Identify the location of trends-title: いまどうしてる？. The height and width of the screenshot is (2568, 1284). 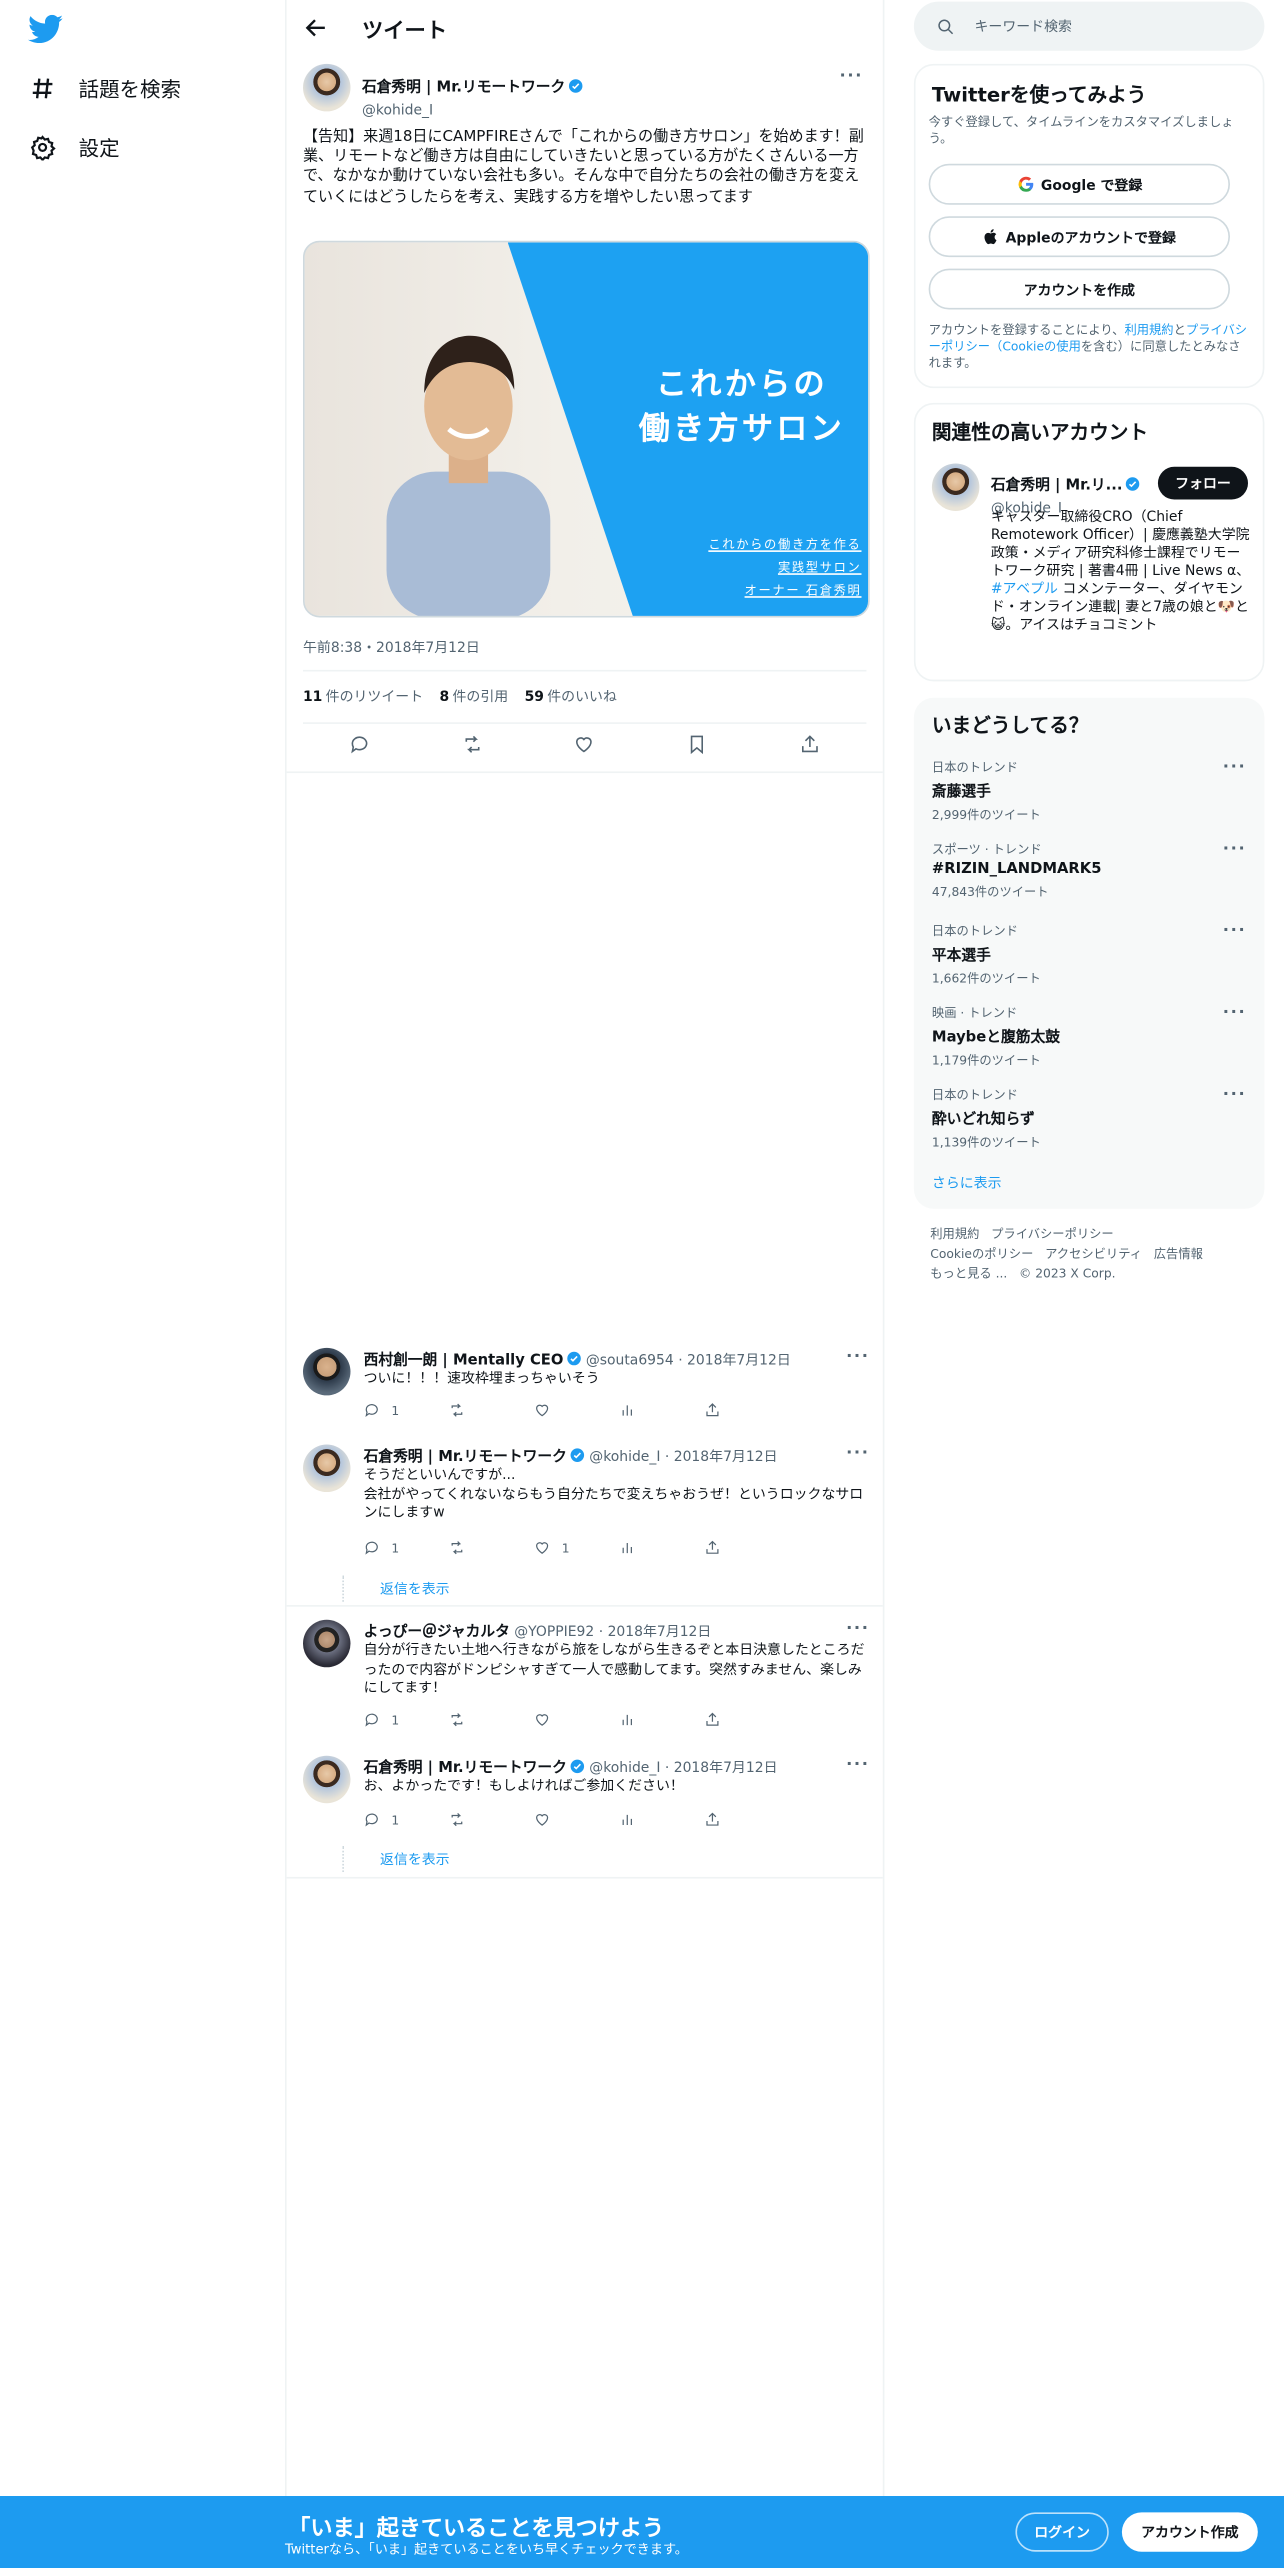
(1010, 726).